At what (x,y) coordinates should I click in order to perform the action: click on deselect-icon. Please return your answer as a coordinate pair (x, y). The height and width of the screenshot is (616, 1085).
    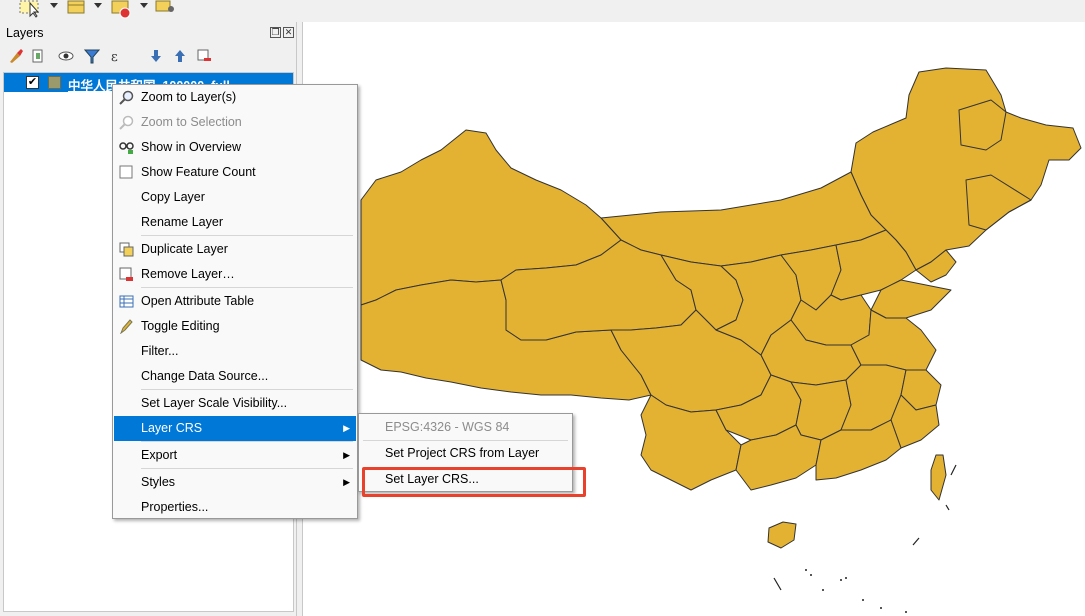
    Looking at the image, I should click on (123, 10).